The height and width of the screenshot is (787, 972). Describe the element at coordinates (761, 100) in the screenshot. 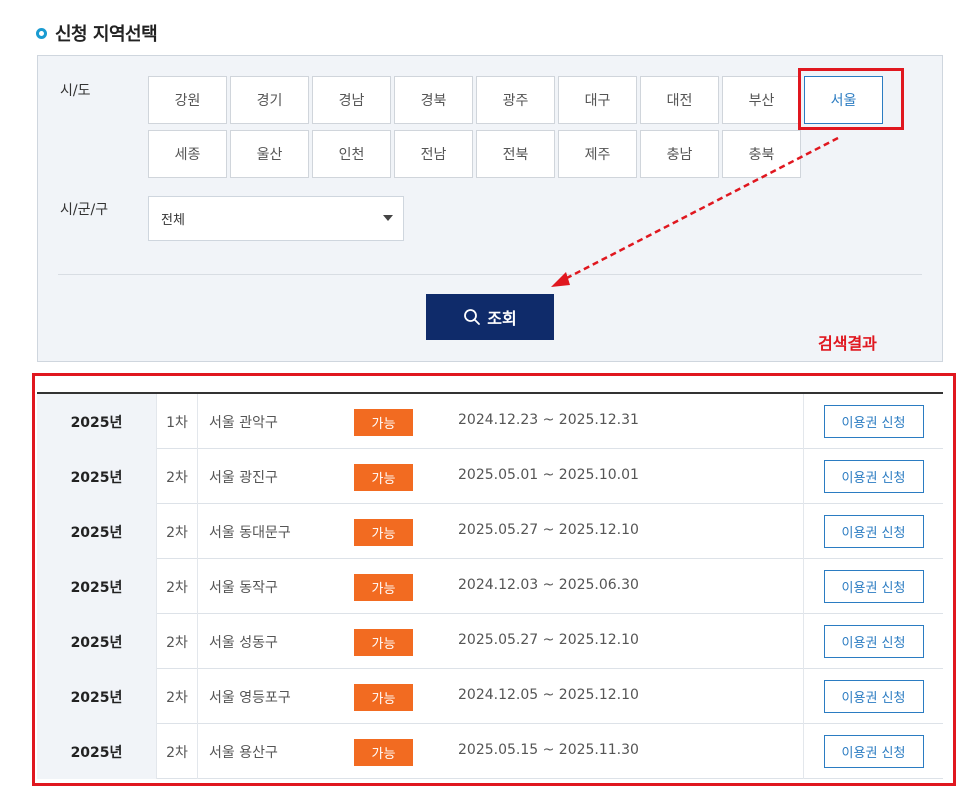

I see `region-button-busan: 부산` at that location.